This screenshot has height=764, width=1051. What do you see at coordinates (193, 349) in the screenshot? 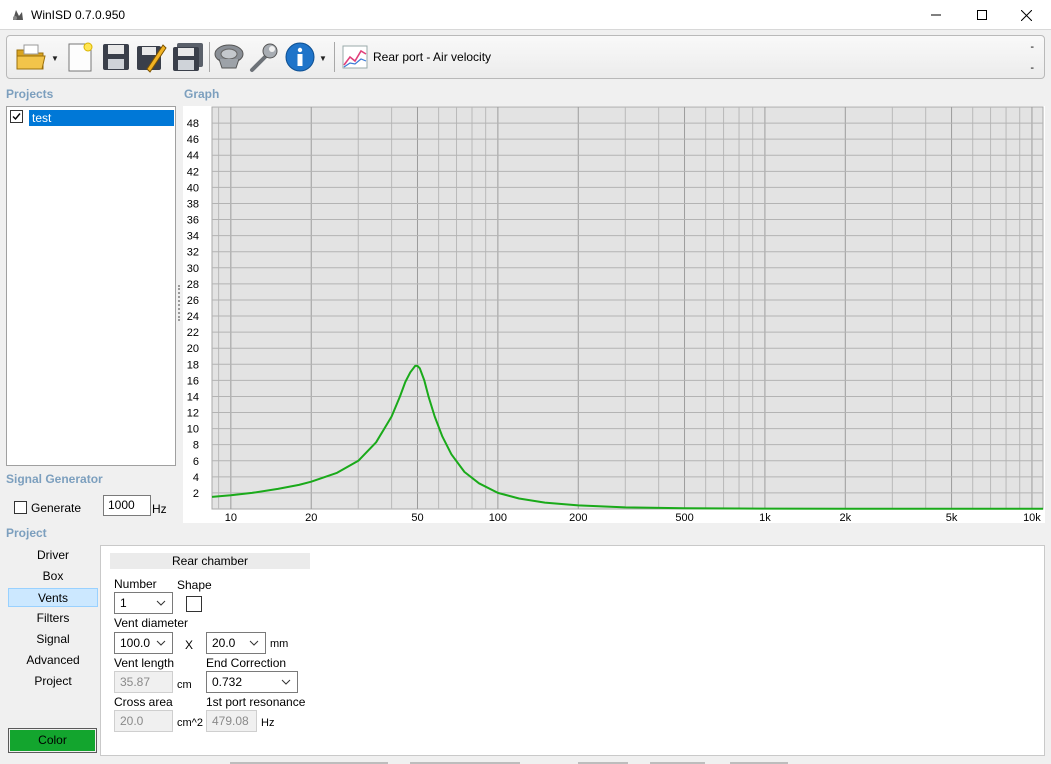
I see `y-tick-label: 20` at bounding box center [193, 349].